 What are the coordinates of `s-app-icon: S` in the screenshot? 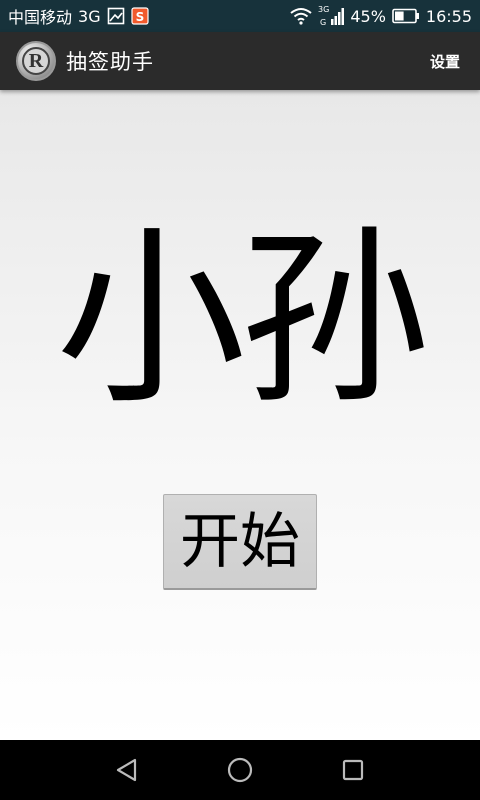 It's located at (139, 16).